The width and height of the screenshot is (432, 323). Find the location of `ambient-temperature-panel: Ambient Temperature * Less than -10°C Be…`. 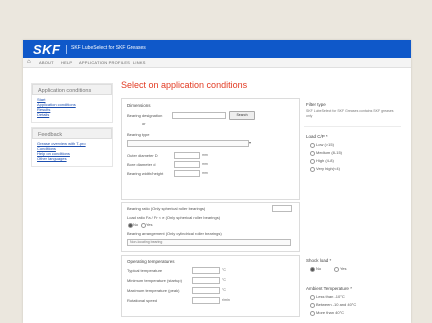

ambient-temperature-panel: Ambient Temperature * Less than -10°C Be… is located at coordinates (352, 303).